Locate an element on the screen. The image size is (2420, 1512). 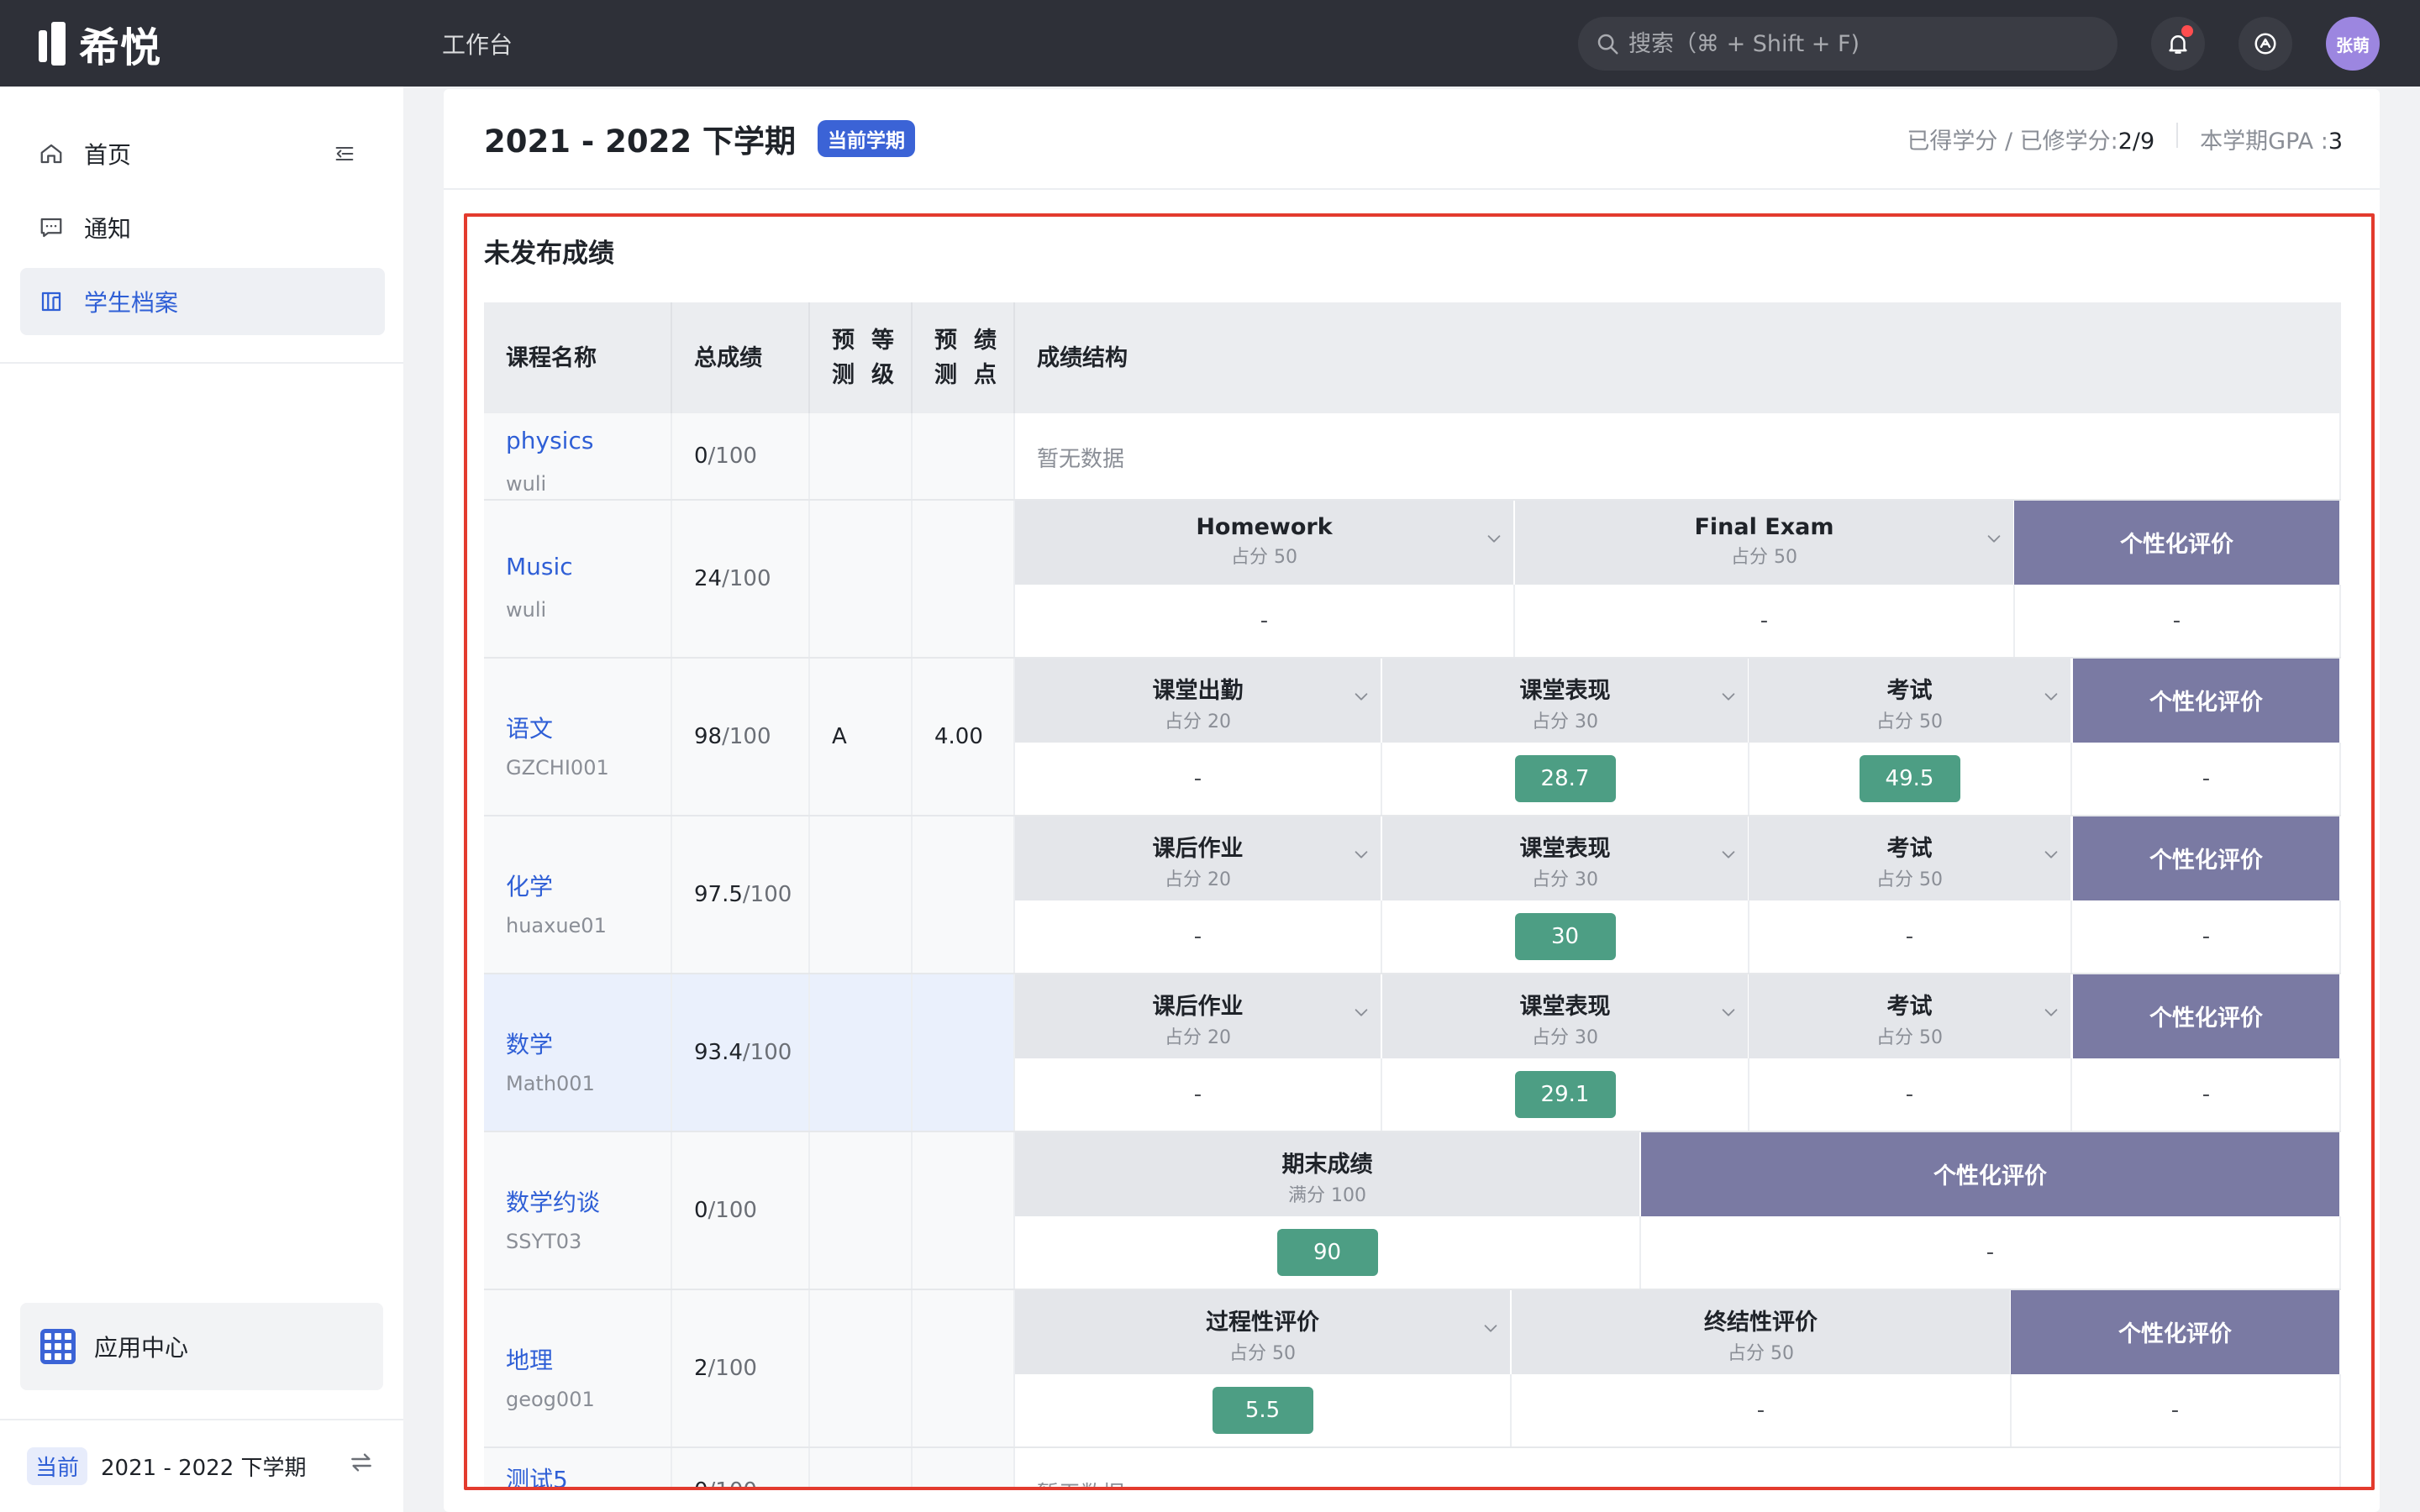
header-predicted-gpa-line1: 预测 is located at coordinates (945, 358).